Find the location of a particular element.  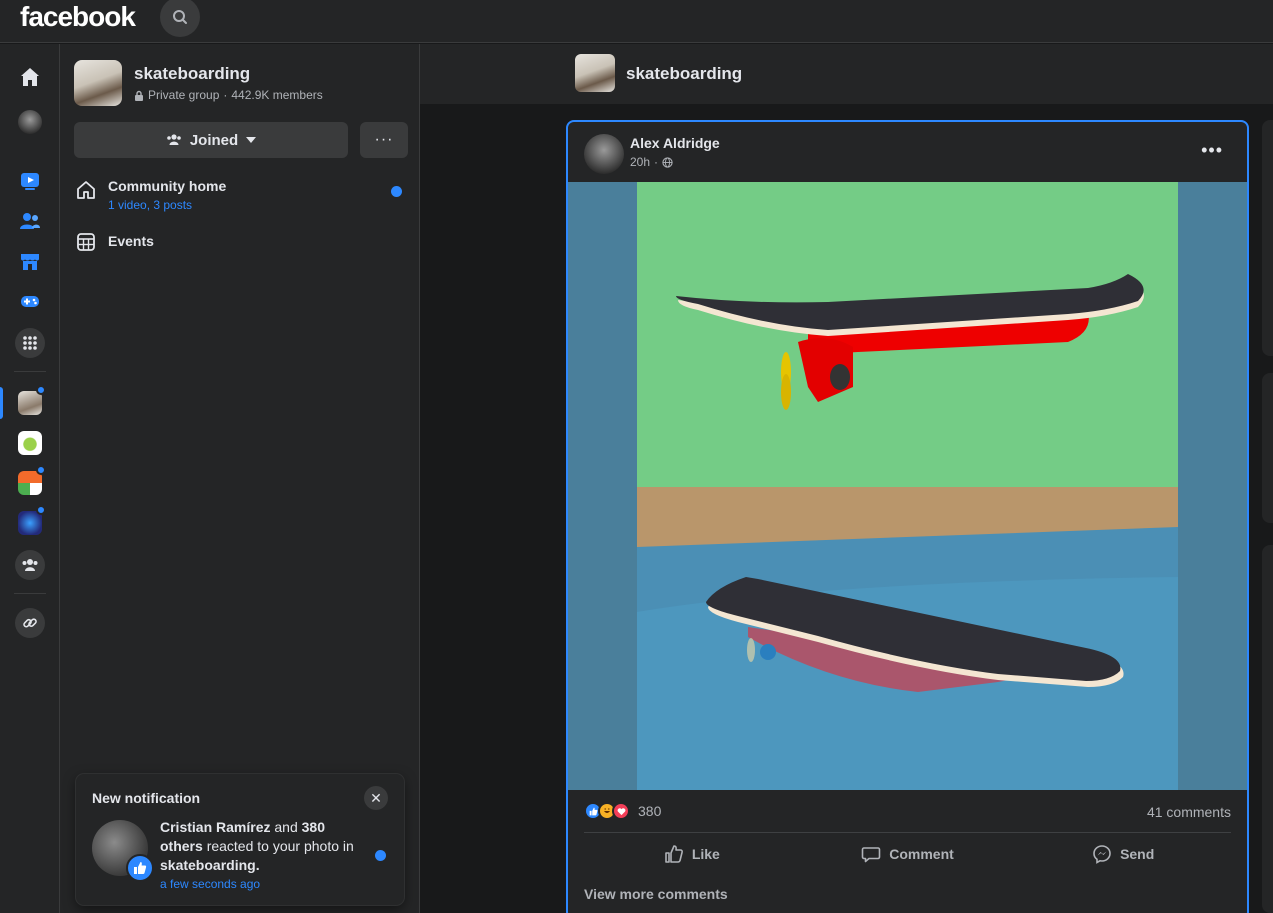

notification-actor: Cristian Ramírez is located at coordinates (215, 827).